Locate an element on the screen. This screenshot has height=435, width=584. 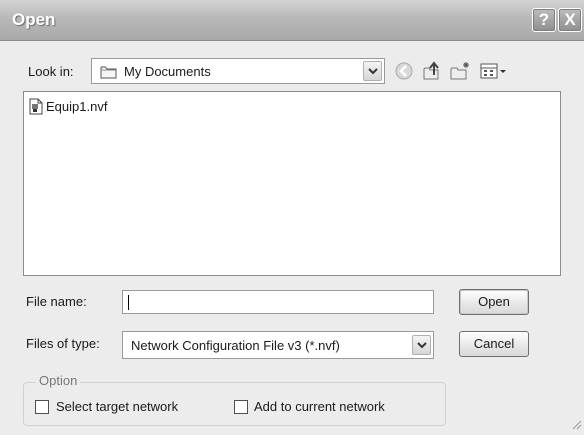
add-to-current-network-label: Add to current network is located at coordinates (319, 406).